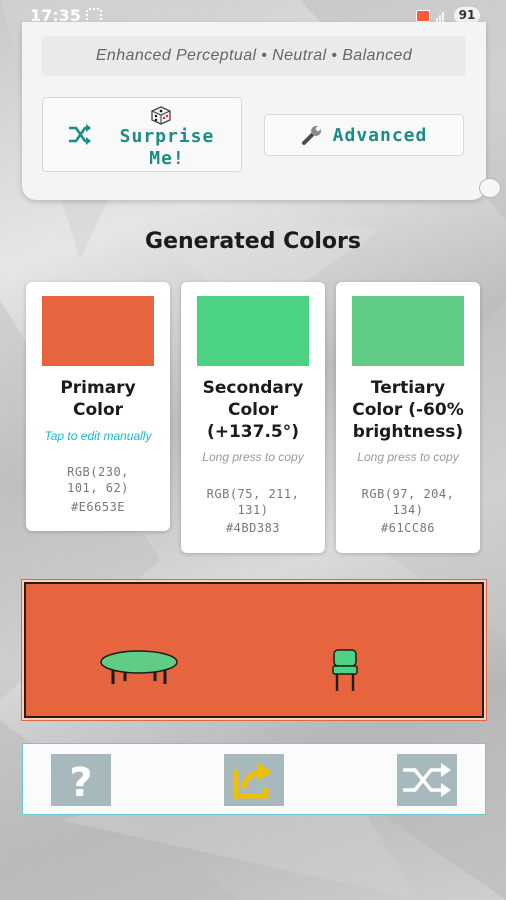 The height and width of the screenshot is (900, 506). I want to click on secondary-color-swatch, so click(253, 331).